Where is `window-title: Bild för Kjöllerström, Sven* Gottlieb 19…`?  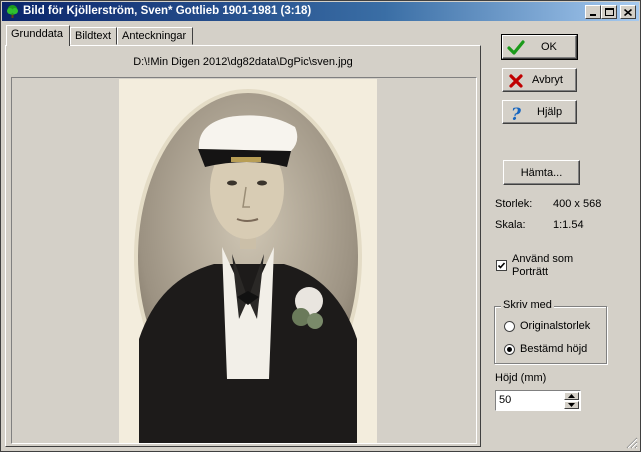 window-title: Bild för Kjöllerström, Sven* Gottlieb 19… is located at coordinates (167, 11).